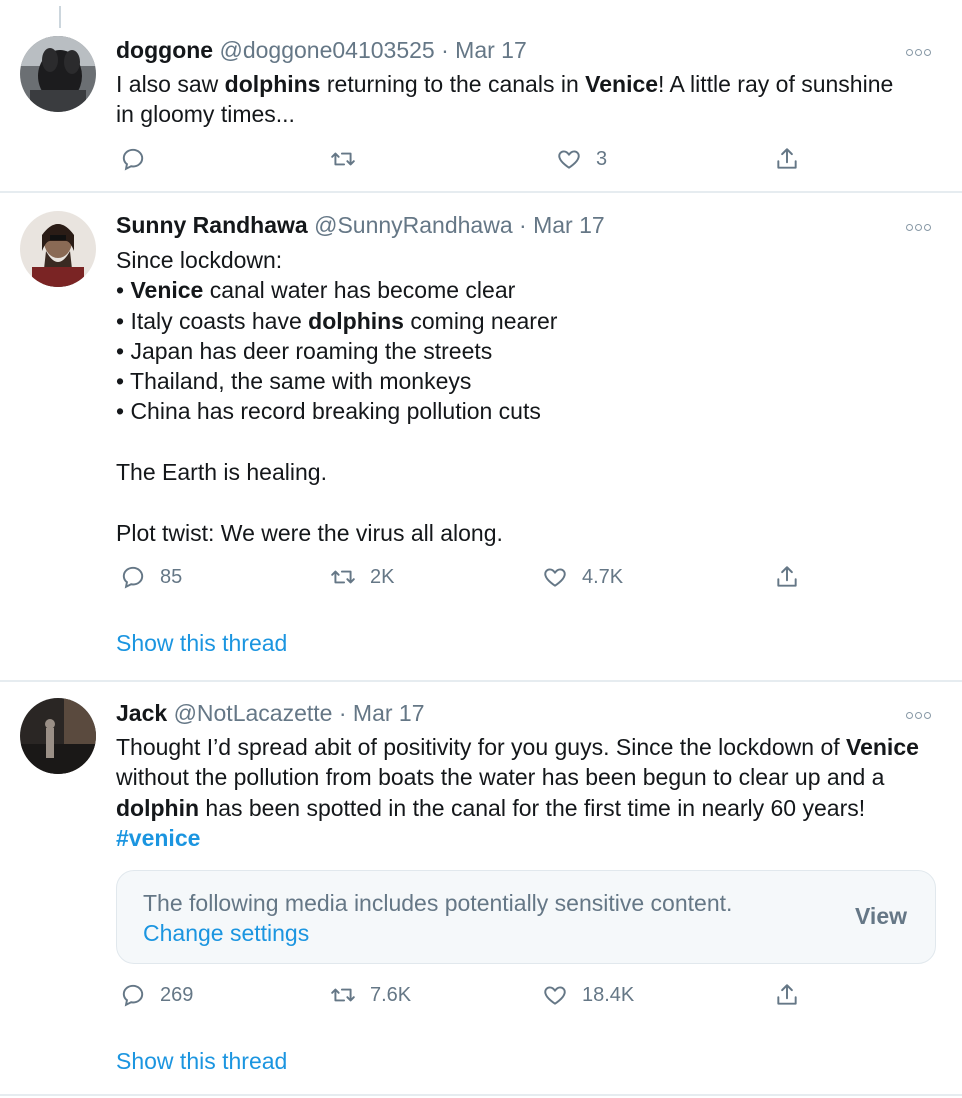 This screenshot has height=1098, width=962. Describe the element at coordinates (253, 713) in the screenshot. I see `user-handle: @NotLacazette` at that location.